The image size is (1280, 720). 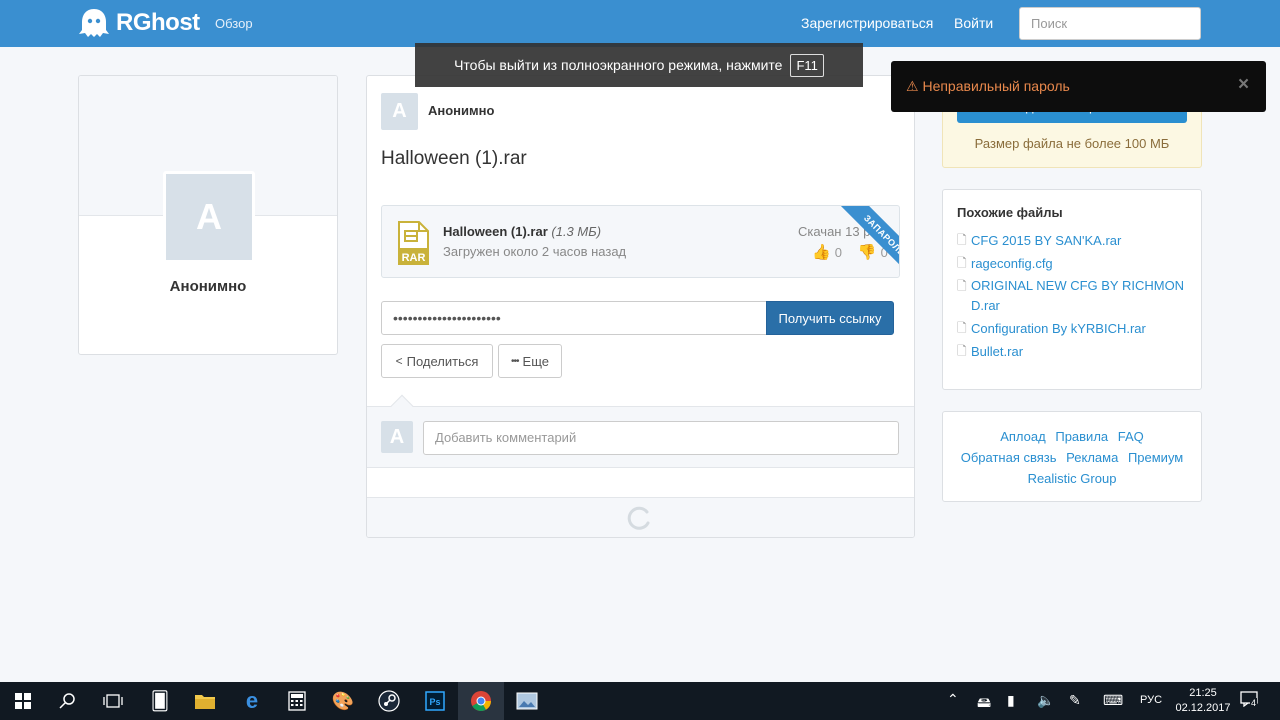 What do you see at coordinates (1077, 263) in the screenshot?
I see `similar-file-item: 🗋 rageconfig.cfg` at bounding box center [1077, 263].